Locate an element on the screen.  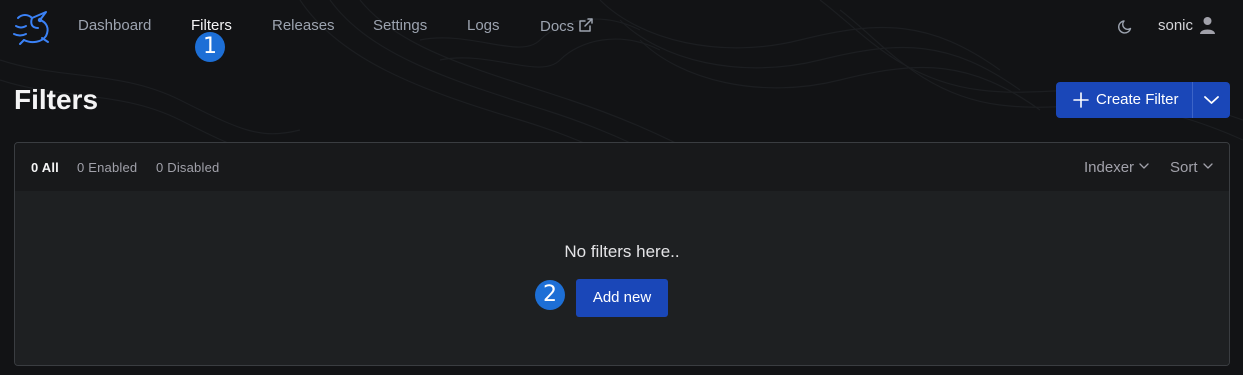
nav-dashboard: Dashboard is located at coordinates (114, 25).